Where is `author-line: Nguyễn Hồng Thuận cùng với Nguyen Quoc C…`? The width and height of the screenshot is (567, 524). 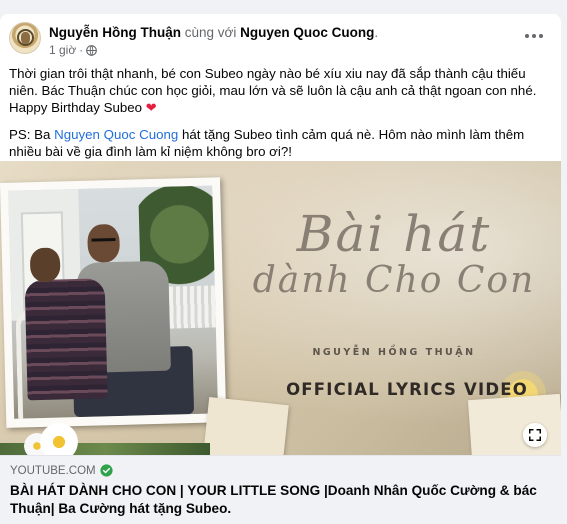 author-line: Nguyễn Hồng Thuận cùng với Nguyen Quoc C… is located at coordinates (213, 32).